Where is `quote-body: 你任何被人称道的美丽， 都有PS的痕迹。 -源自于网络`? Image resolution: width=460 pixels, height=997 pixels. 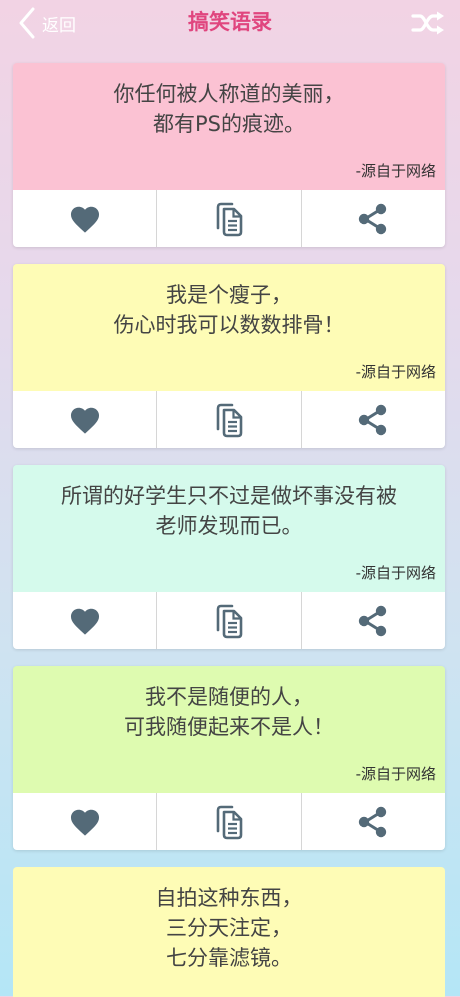 quote-body: 你任何被人称道的美丽， 都有PS的痕迹。 -源自于网络 is located at coordinates (229, 126).